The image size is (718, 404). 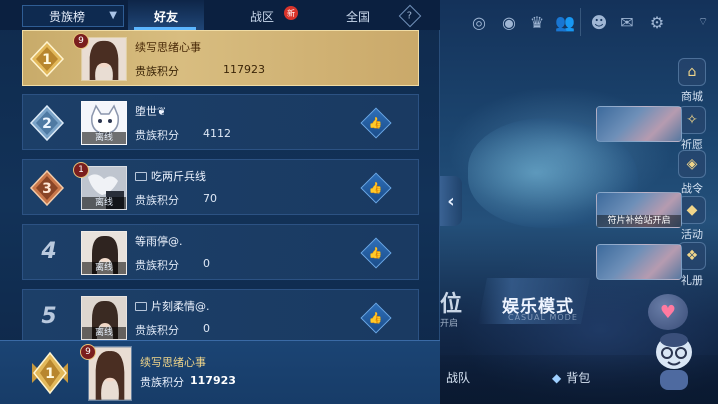 What do you see at coordinates (692, 188) in the screenshot?
I see `battle-order-label: 战令` at bounding box center [692, 188].